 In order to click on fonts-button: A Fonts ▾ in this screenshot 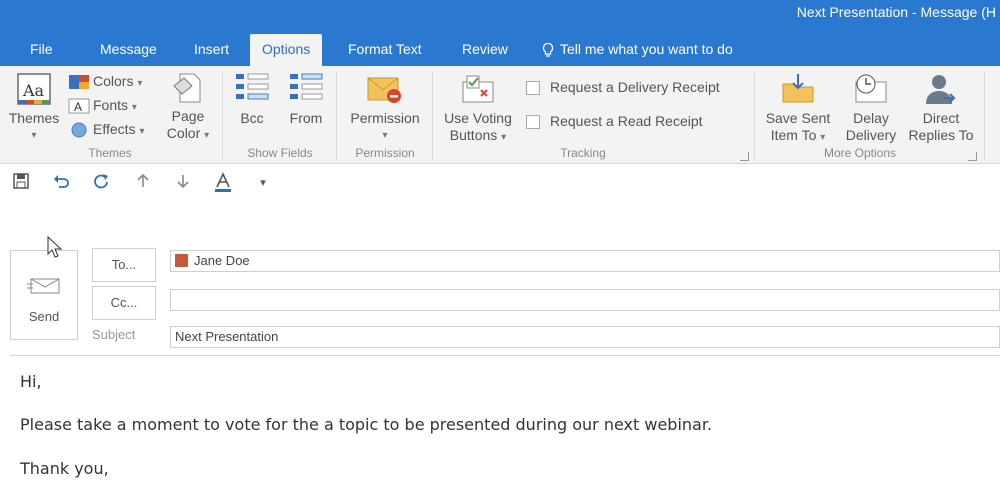, I will do `click(102, 105)`.